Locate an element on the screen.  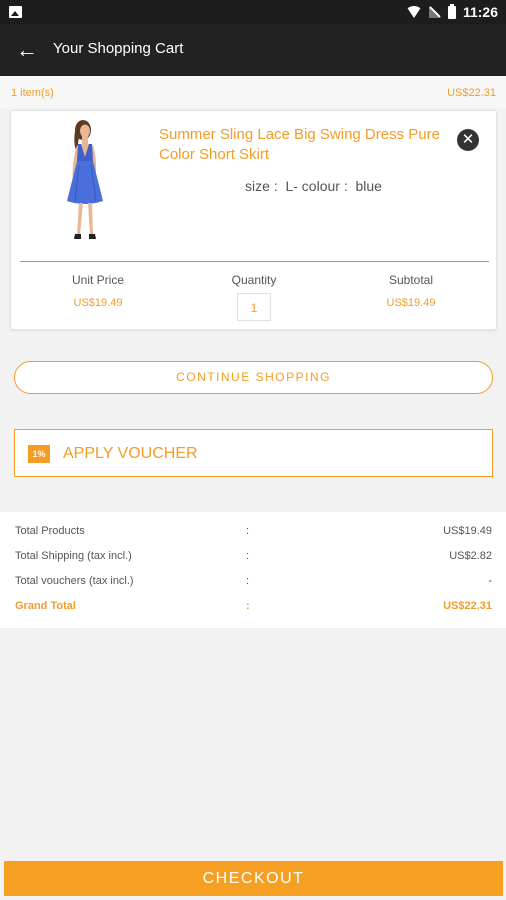
total-label: Total Products is located at coordinates (50, 531).